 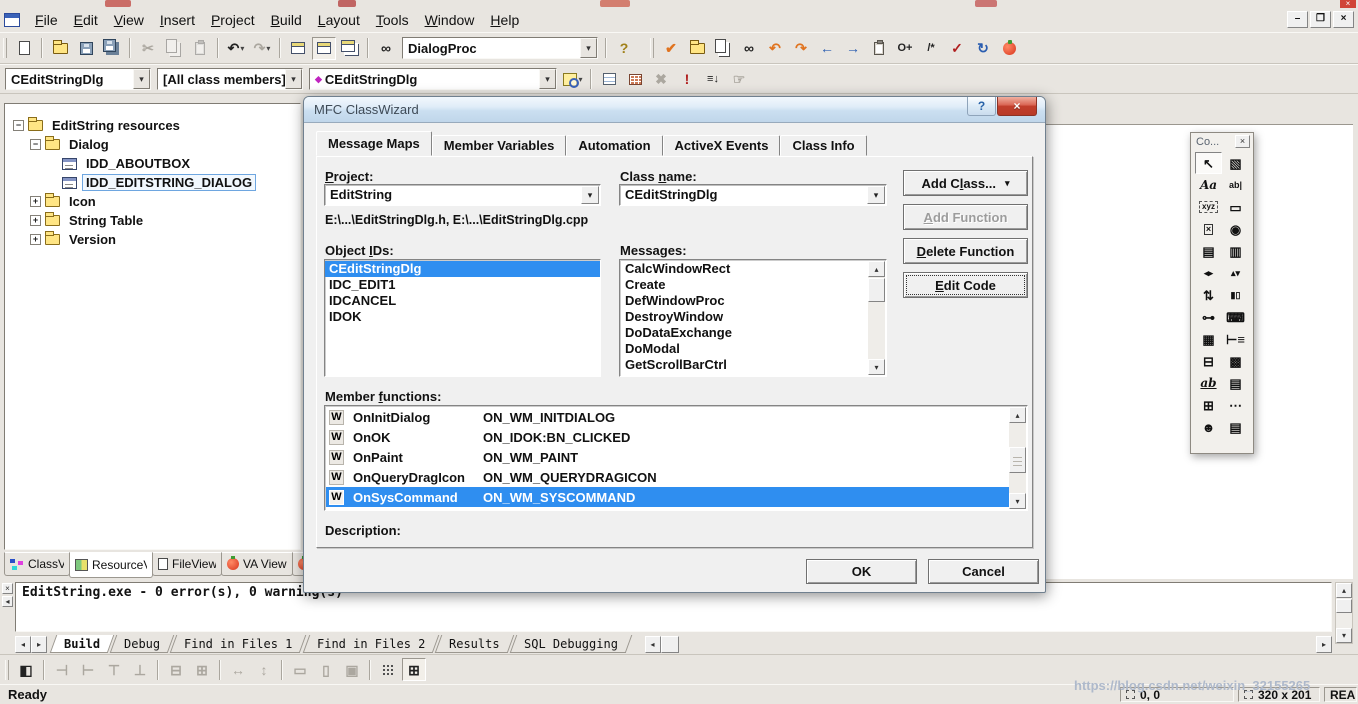 What do you see at coordinates (462, 195) in the screenshot?
I see `project-combo: EditString ▾` at bounding box center [462, 195].